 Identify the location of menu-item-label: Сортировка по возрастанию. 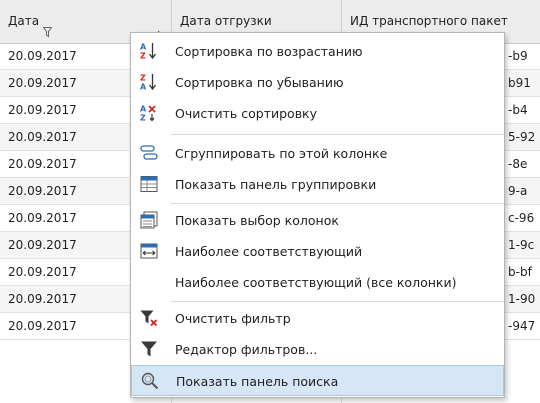
(269, 51).